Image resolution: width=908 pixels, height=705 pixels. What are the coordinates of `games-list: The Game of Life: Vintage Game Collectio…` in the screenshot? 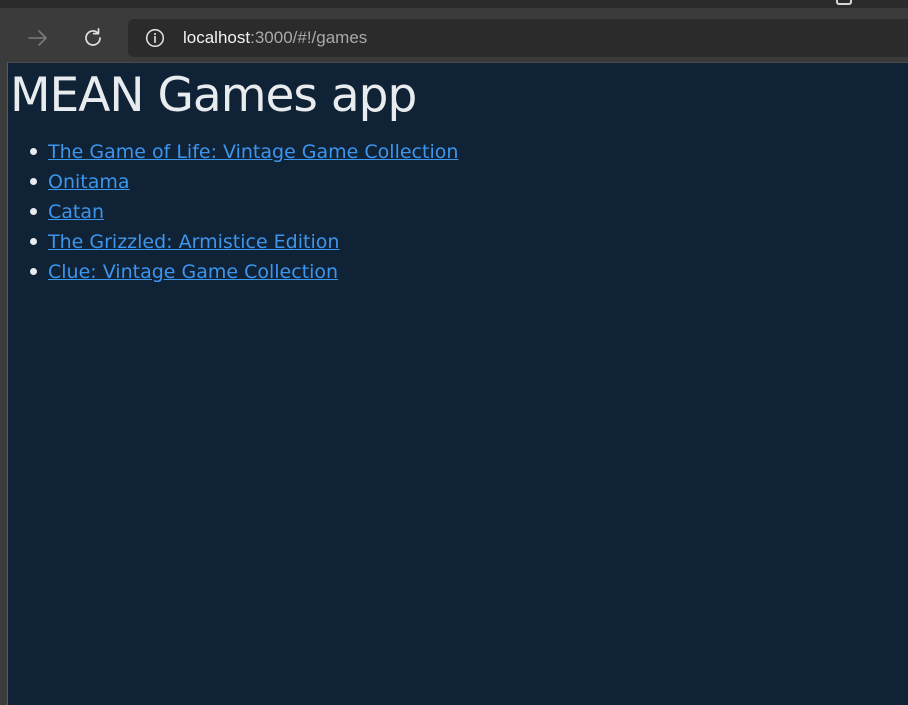 It's located at (233, 211).